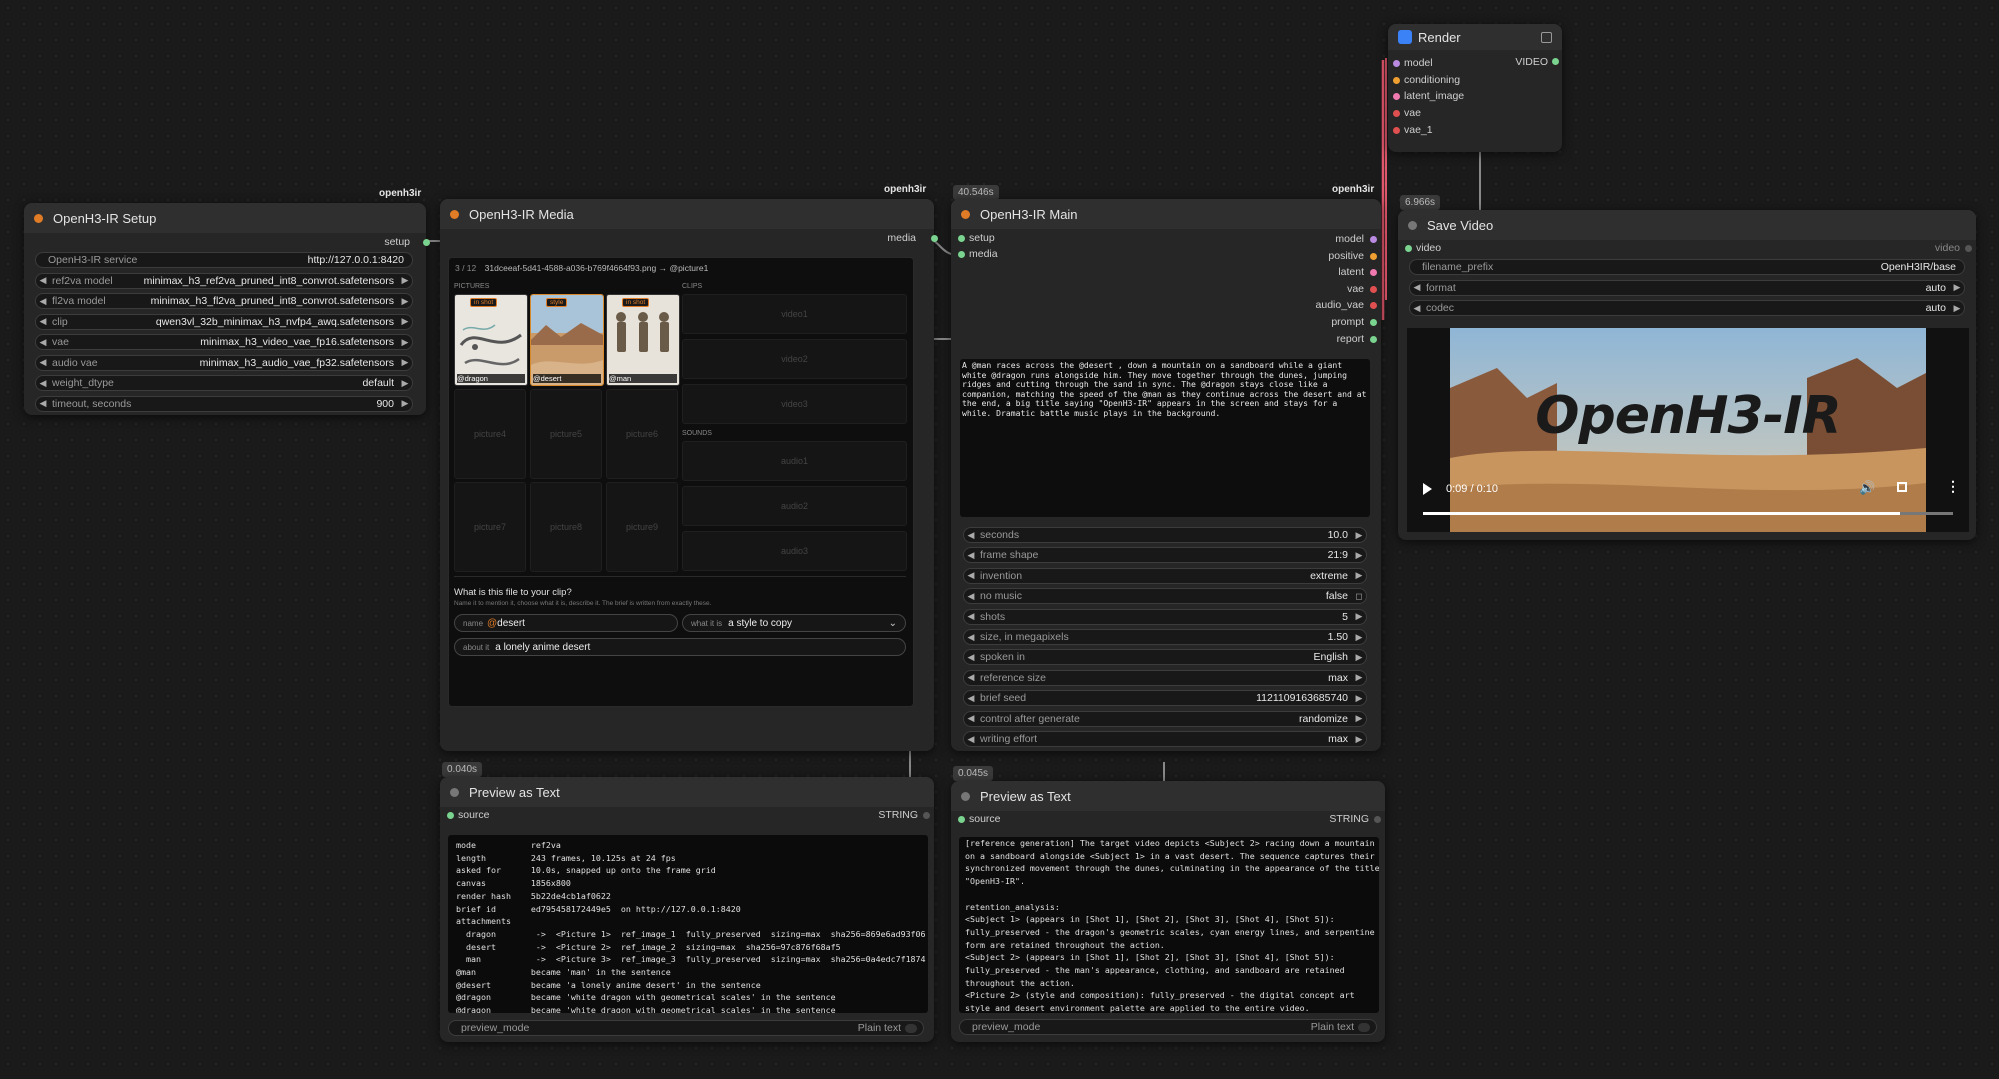 The image size is (1999, 1079). Describe the element at coordinates (680, 647) in the screenshot. I see `about-field: about it a lonely anime desert` at that location.